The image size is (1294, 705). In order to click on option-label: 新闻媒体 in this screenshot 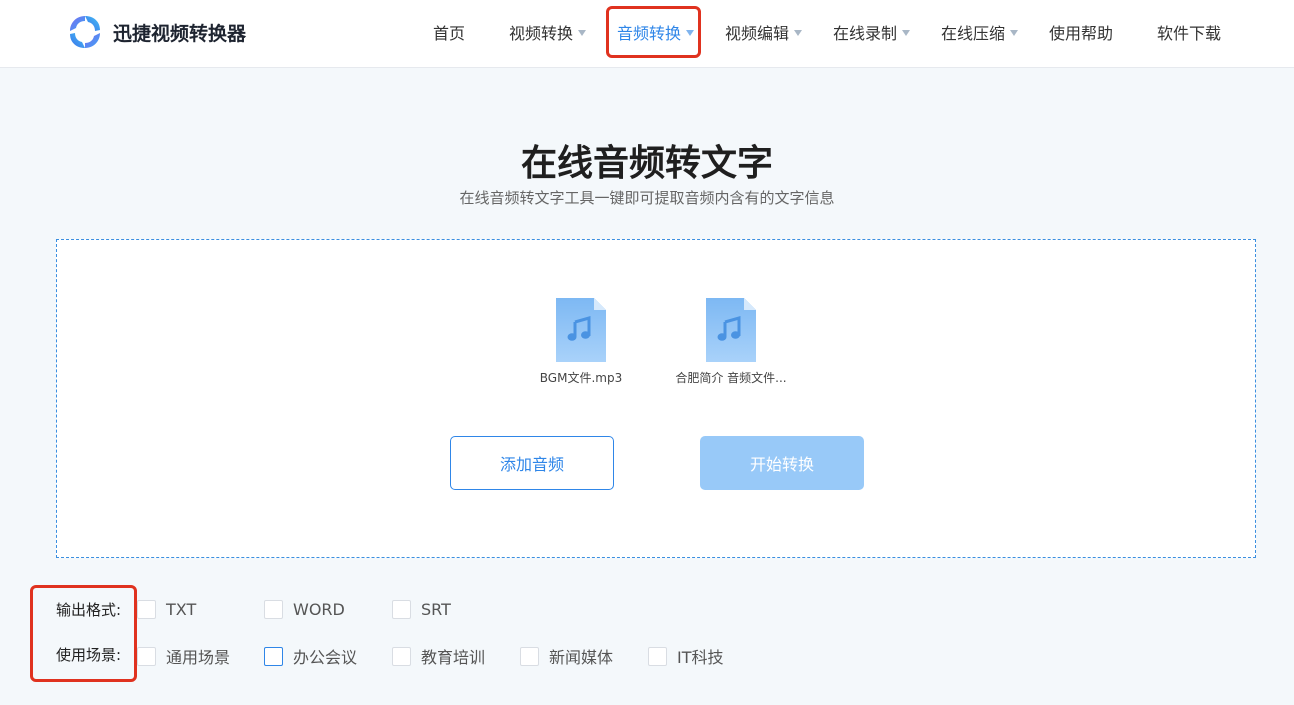, I will do `click(581, 657)`.